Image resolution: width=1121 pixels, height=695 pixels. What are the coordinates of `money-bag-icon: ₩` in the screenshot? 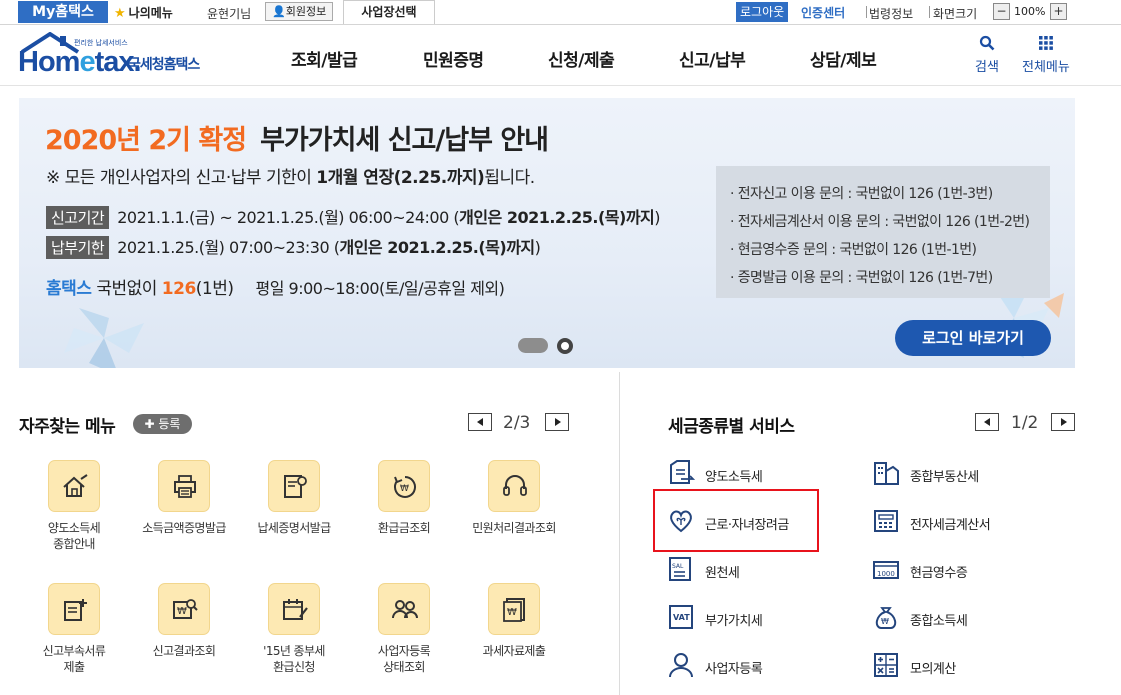 It's located at (886, 618).